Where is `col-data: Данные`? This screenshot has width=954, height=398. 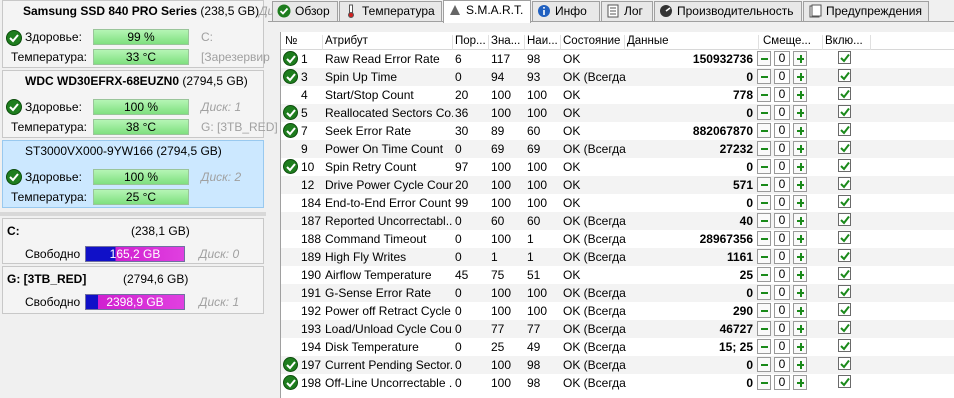
col-data: Данные is located at coordinates (693, 42).